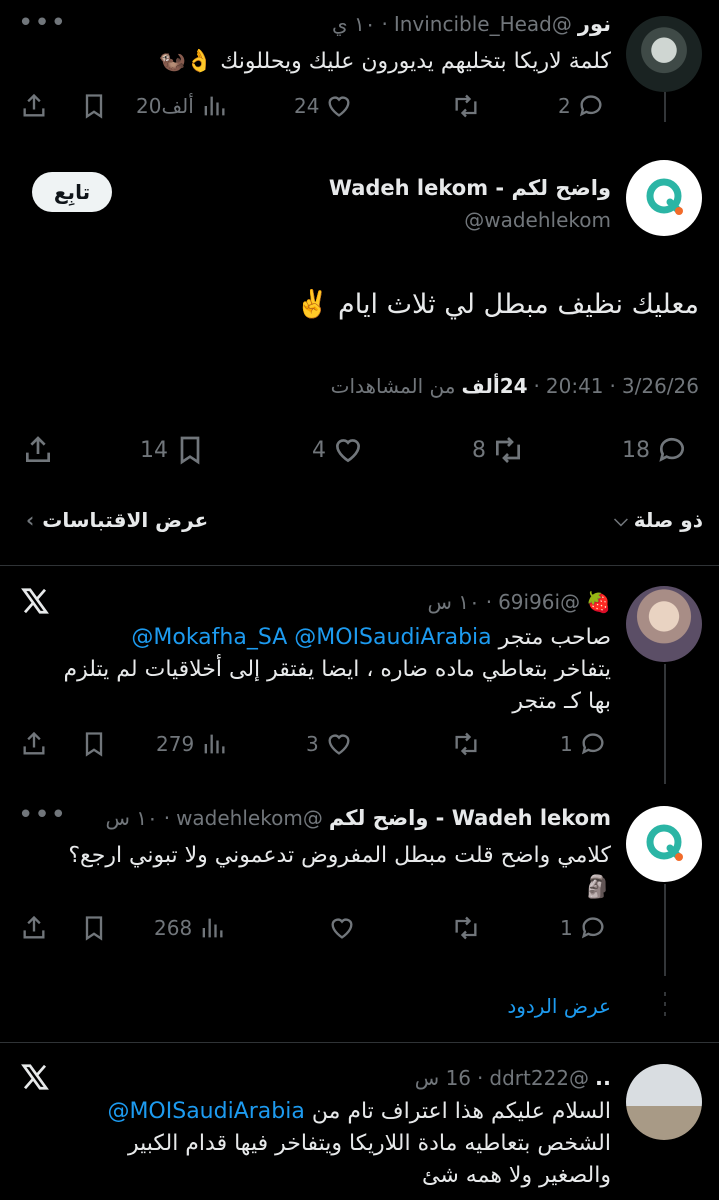 The image size is (719, 1200). What do you see at coordinates (590, 106) in the screenshot?
I see `reply-icon` at bounding box center [590, 106].